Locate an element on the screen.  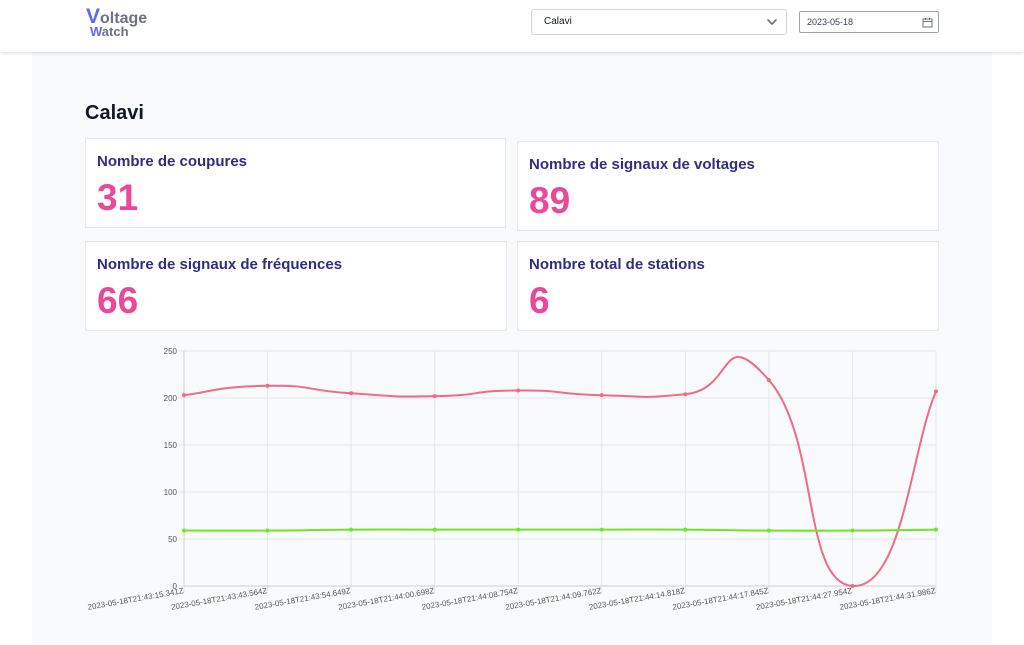
x-tick-label: 2023-05-18T21:44:27.954Z is located at coordinates (804, 599).